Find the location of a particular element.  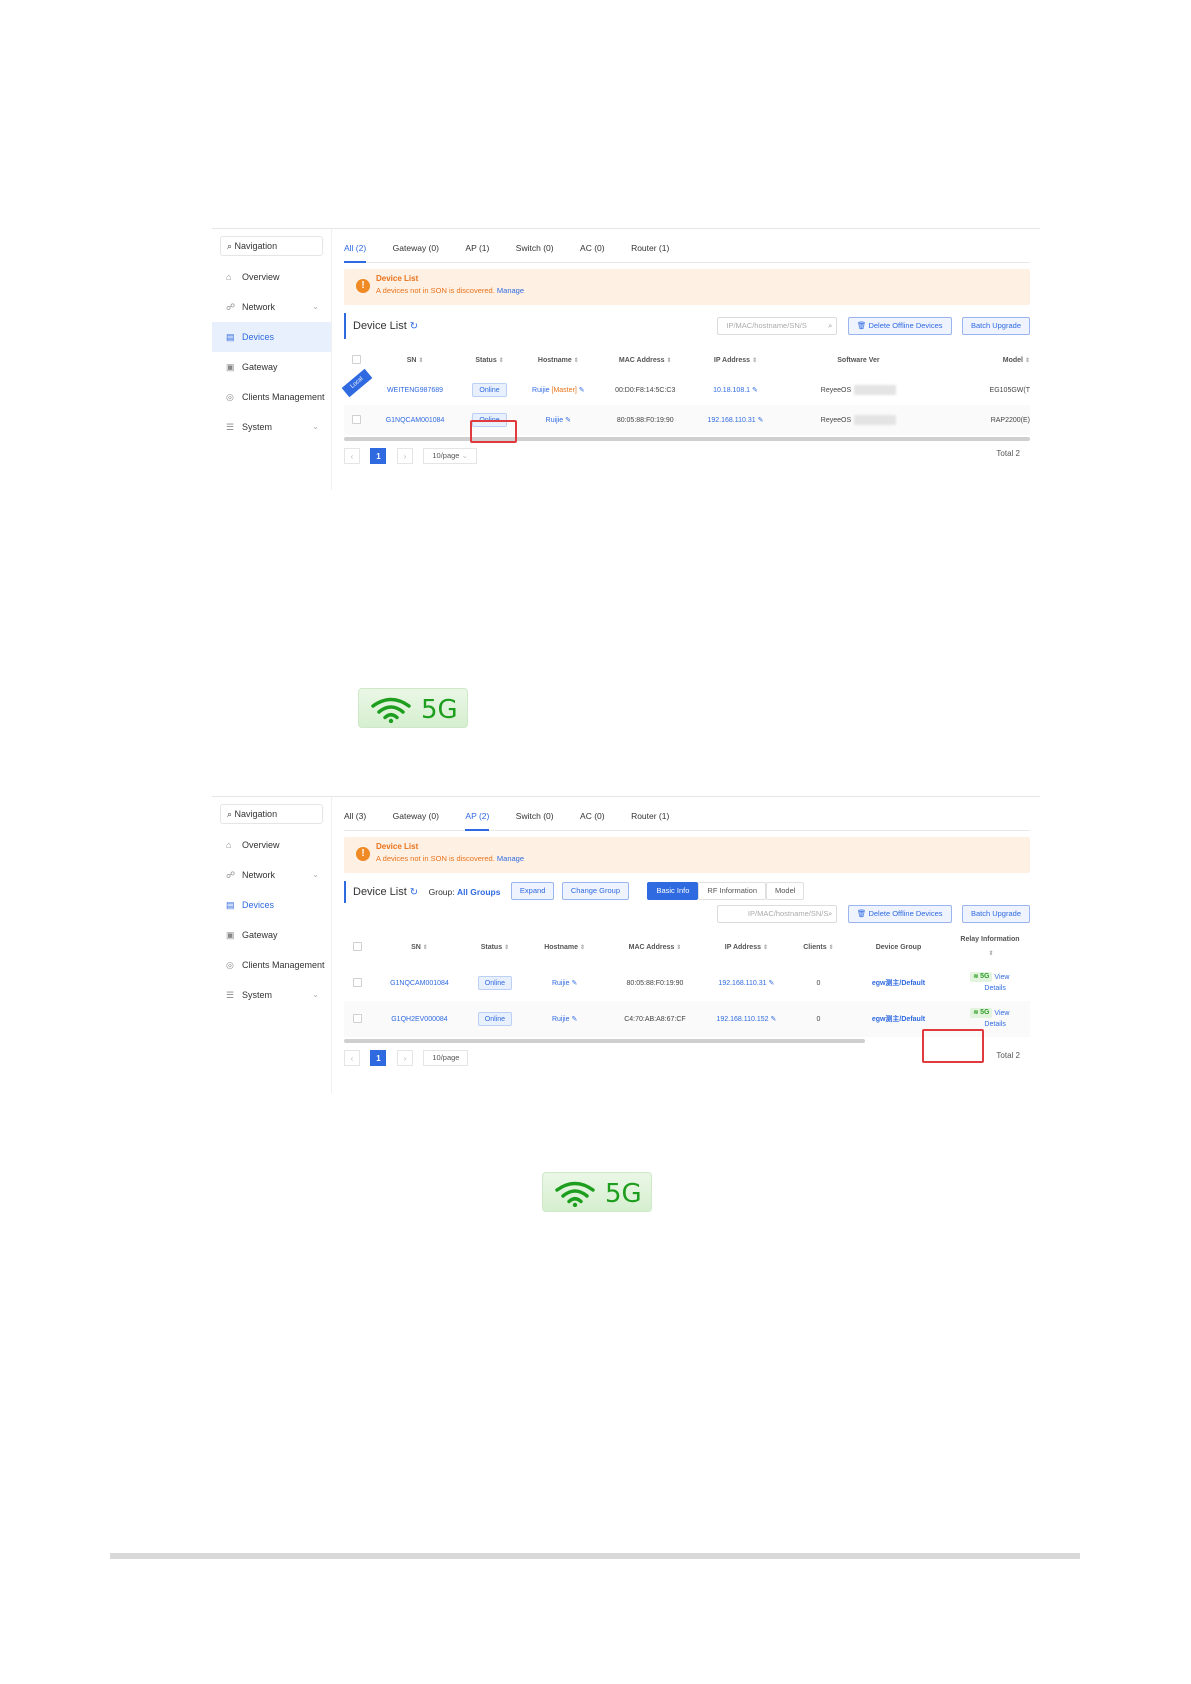

page-size-select: 10/page ⌄ is located at coordinates (450, 455).